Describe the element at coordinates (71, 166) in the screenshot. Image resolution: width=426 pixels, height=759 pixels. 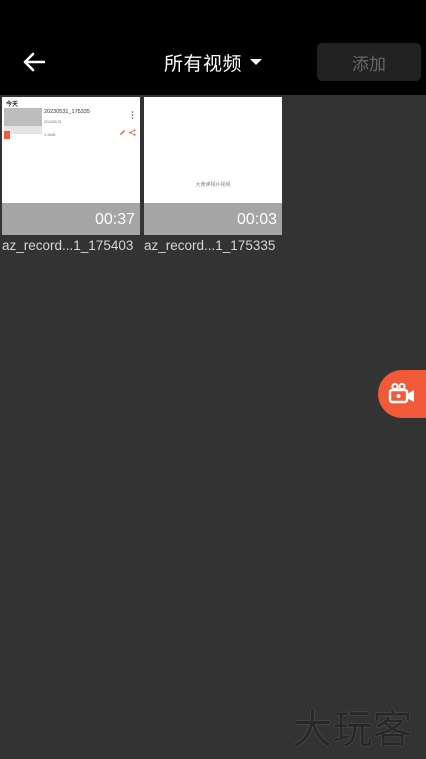
I see `video-thumbnail: 今天 20230531_175335 2023/5/31 1.5MB 00:37` at that location.